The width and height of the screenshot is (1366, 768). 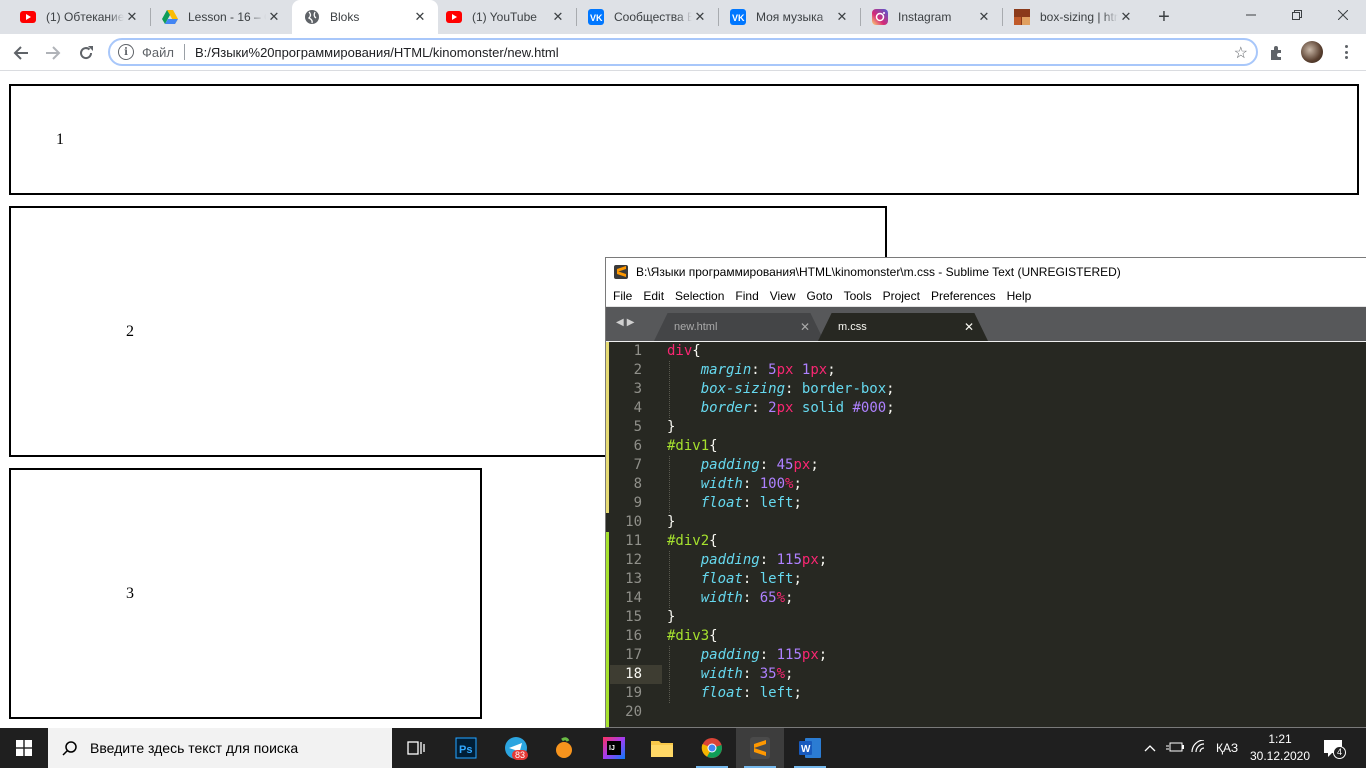 I want to click on browser-tab: Lesson - 16 – C ✕, so click(x=221, y=17).